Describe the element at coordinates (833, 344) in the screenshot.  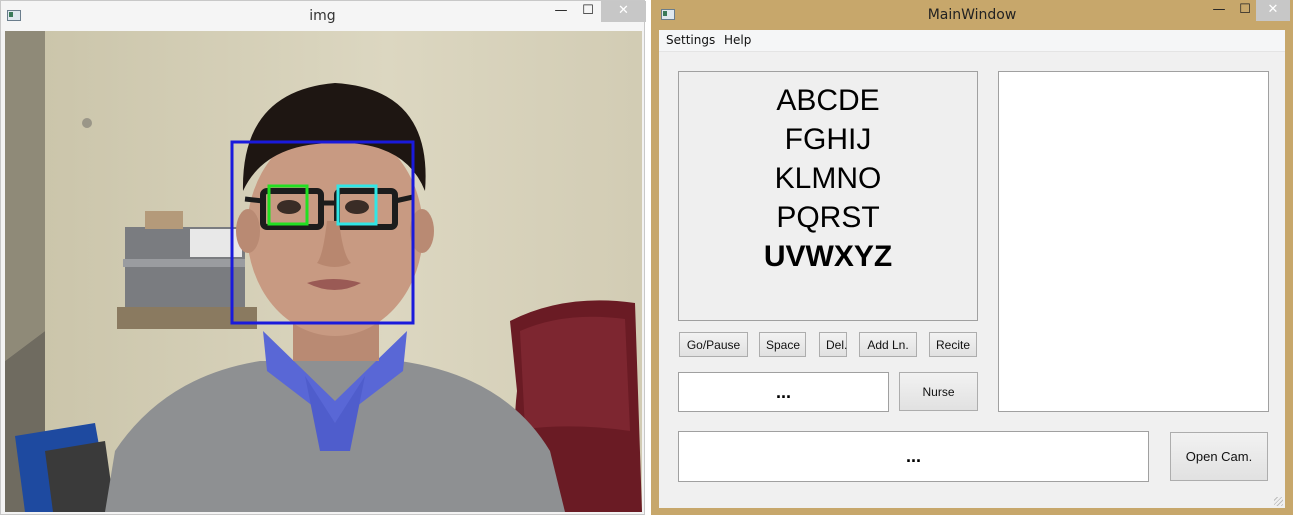
I see `delete-button: Del.` at that location.